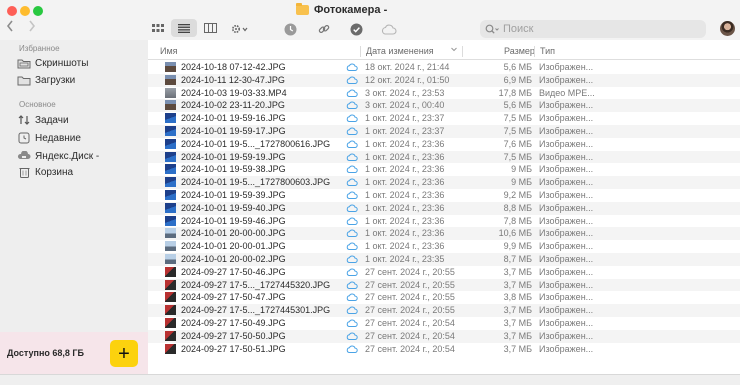 This screenshot has height=385, width=740. I want to click on search-icon, so click(492, 29).